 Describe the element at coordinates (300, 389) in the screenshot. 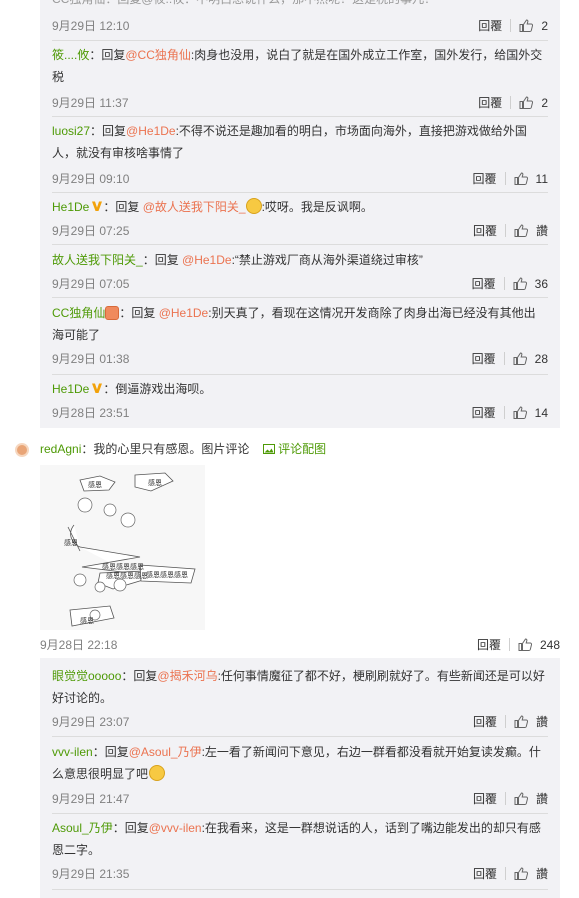

I see `reply-text: He1De ：倒逼游戏出海呗。` at that location.